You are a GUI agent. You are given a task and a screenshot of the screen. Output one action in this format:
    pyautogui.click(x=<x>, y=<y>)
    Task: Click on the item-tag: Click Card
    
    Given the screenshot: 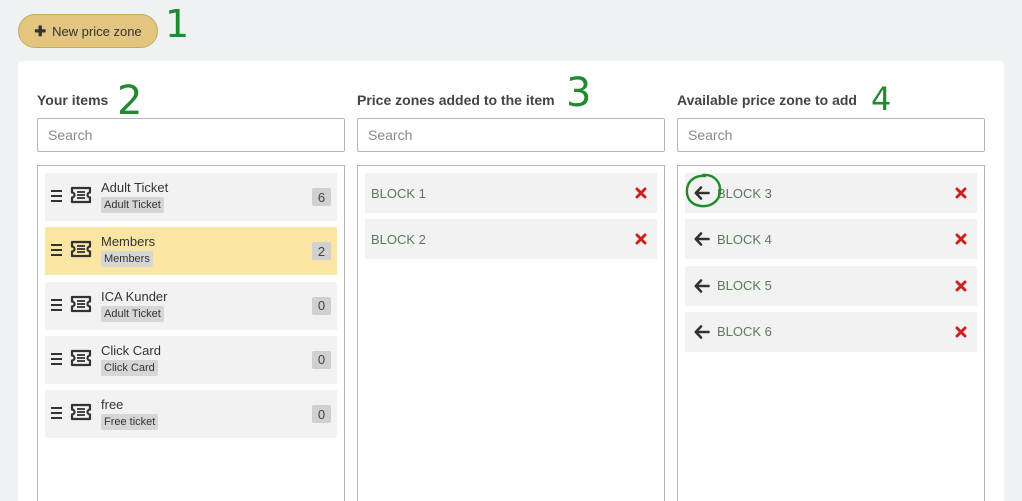 What is the action you would take?
    pyautogui.click(x=129, y=367)
    